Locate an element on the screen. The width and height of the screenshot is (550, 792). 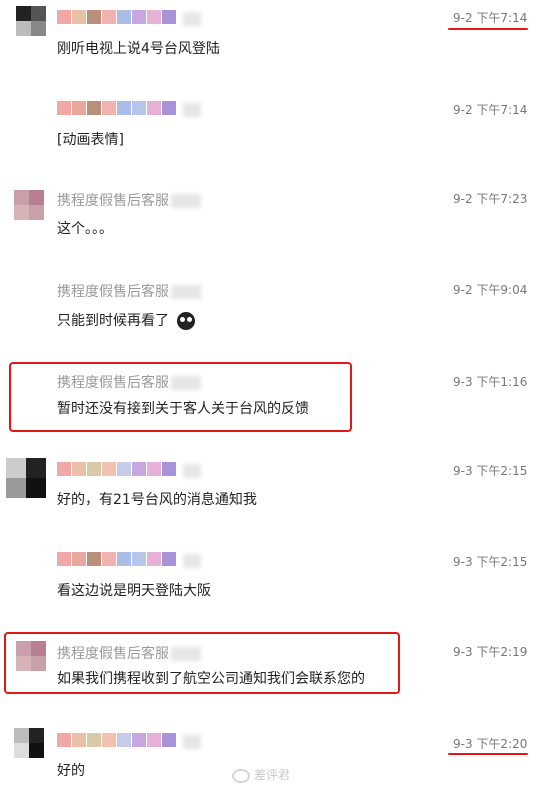
message-text: 只能到时候再看了 is located at coordinates (126, 320).